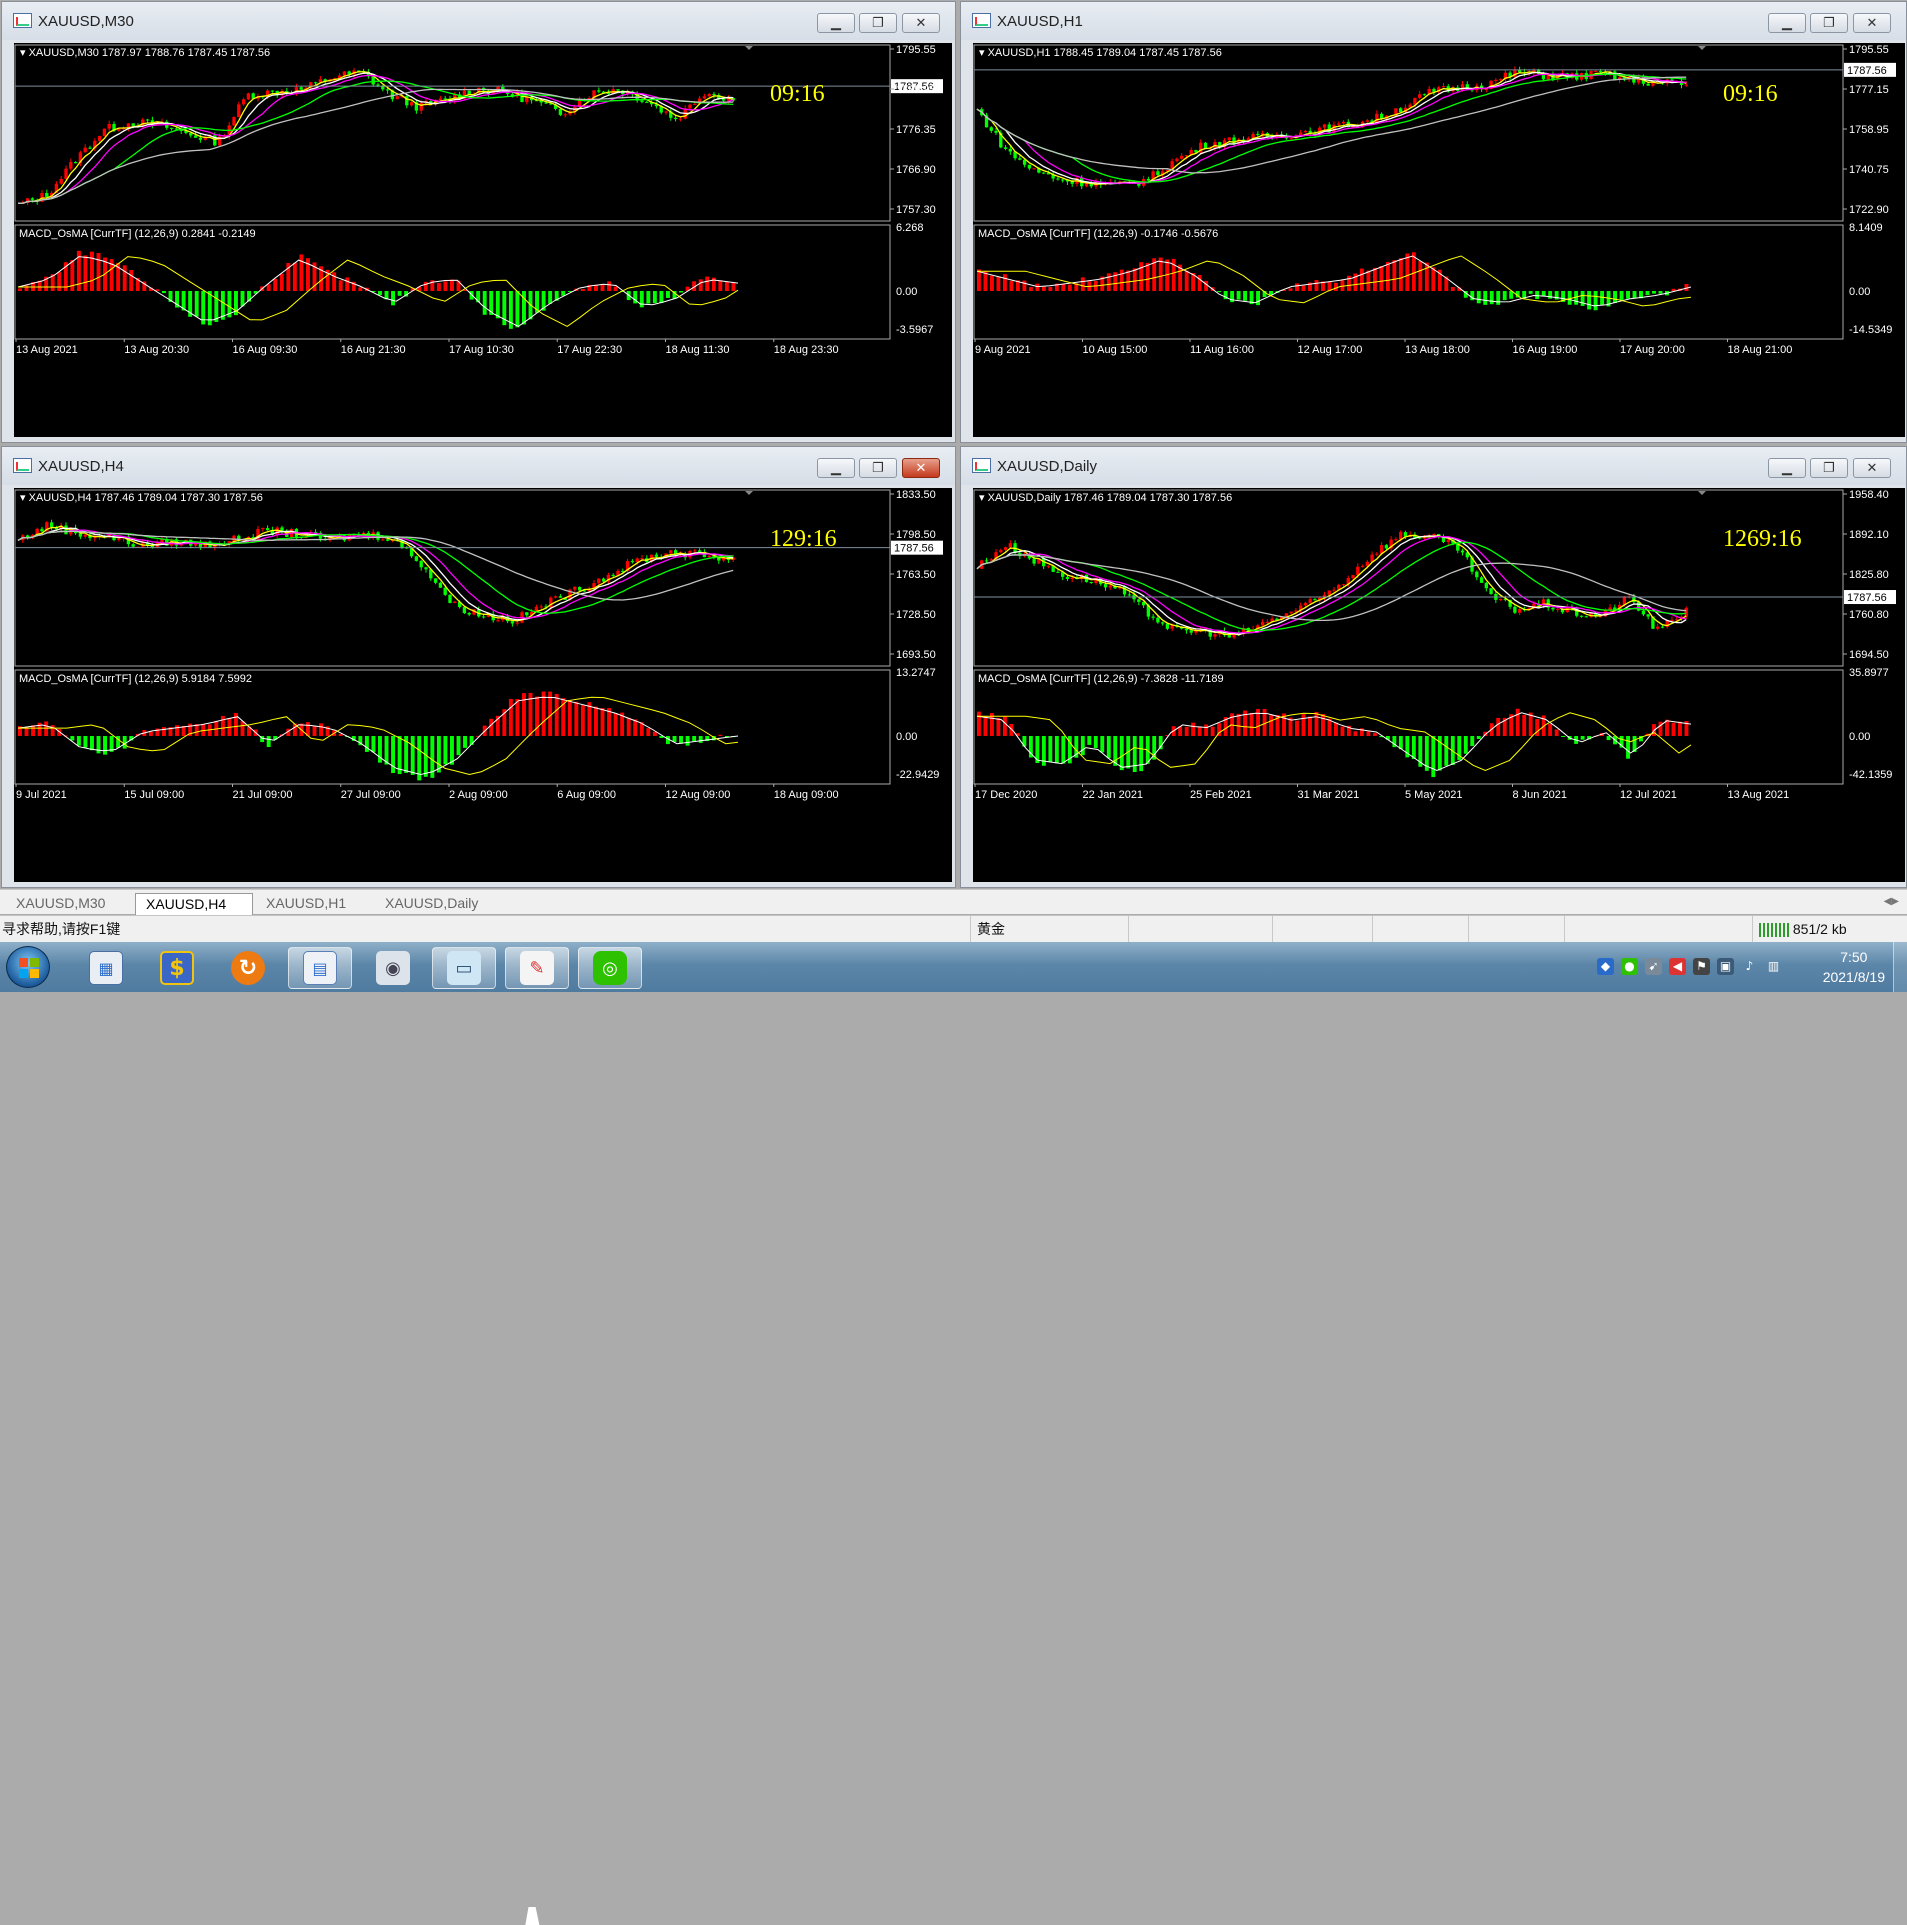  I want to click on tab-xauusd-daily: XAUUSD,Daily, so click(439, 904).